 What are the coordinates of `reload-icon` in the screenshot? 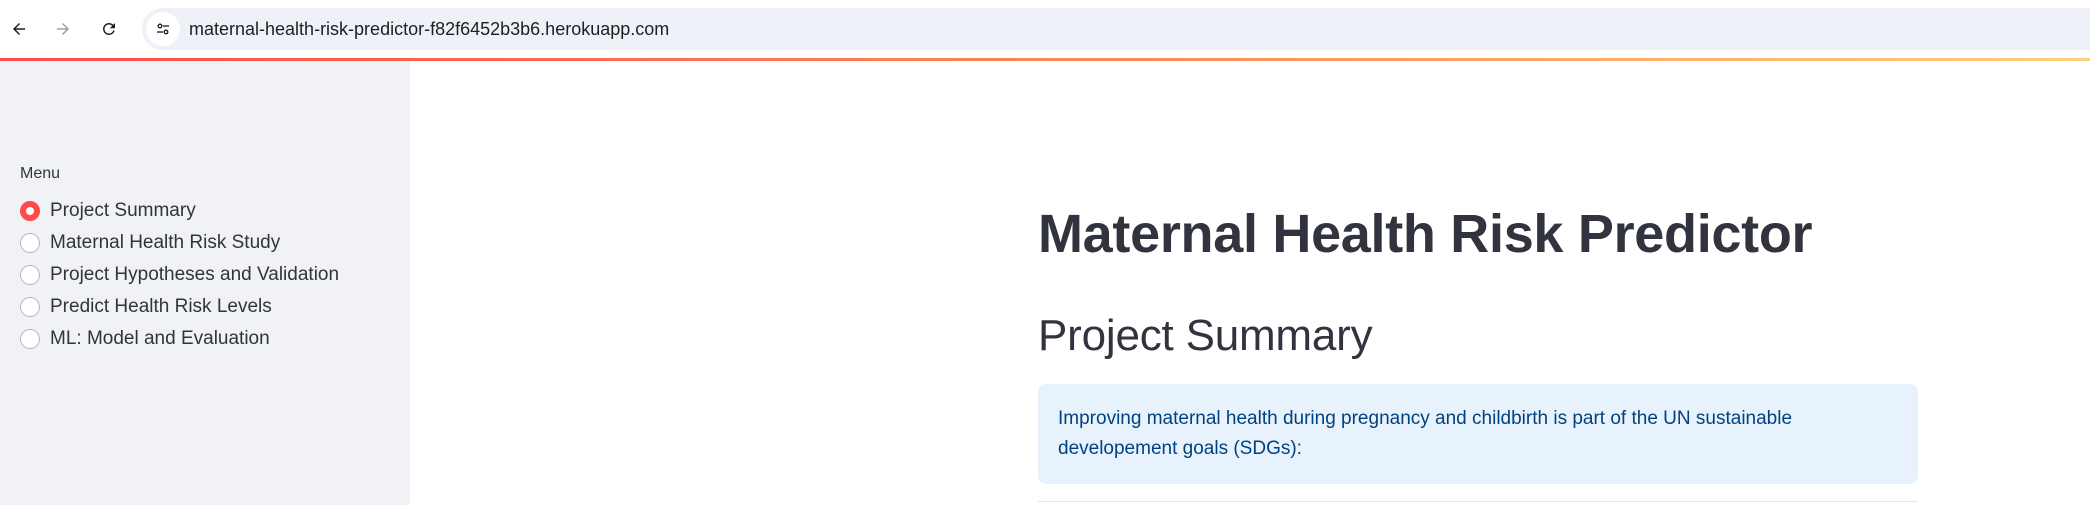 It's located at (108, 28).